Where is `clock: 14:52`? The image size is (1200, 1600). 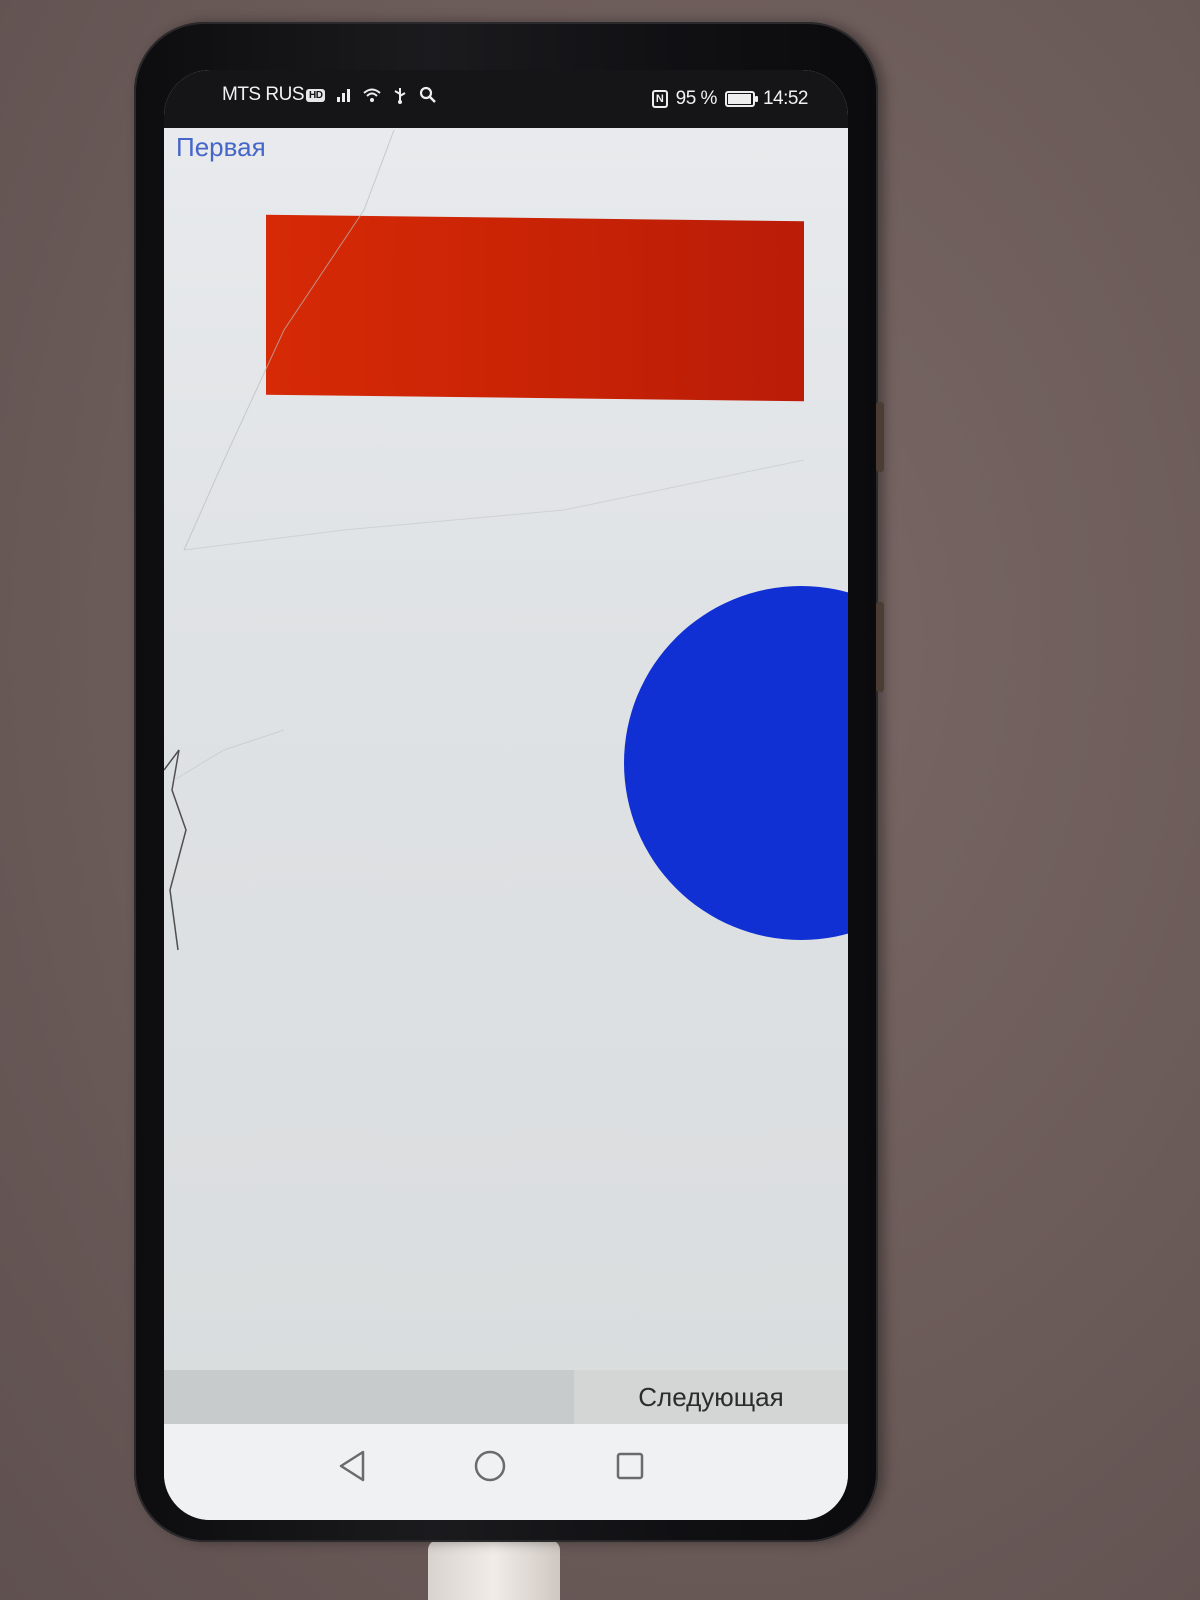 clock: 14:52 is located at coordinates (785, 98).